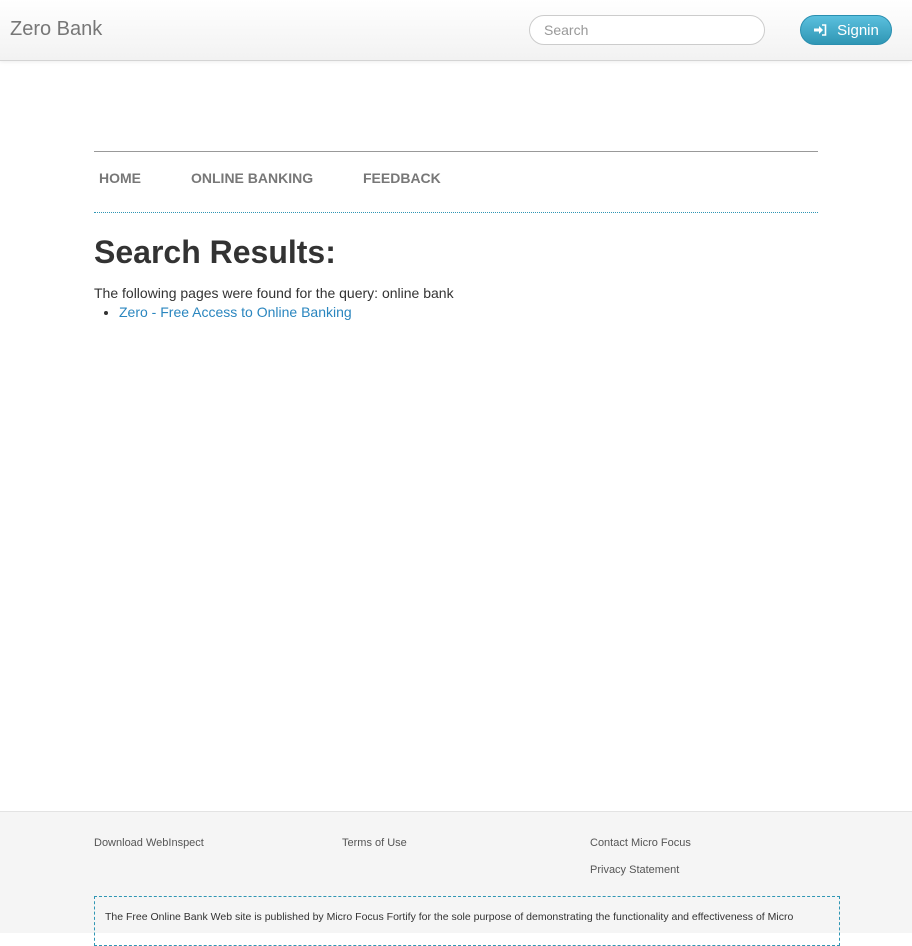 The image size is (912, 946). What do you see at coordinates (120, 178) in the screenshot?
I see `nav-home: HOME` at bounding box center [120, 178].